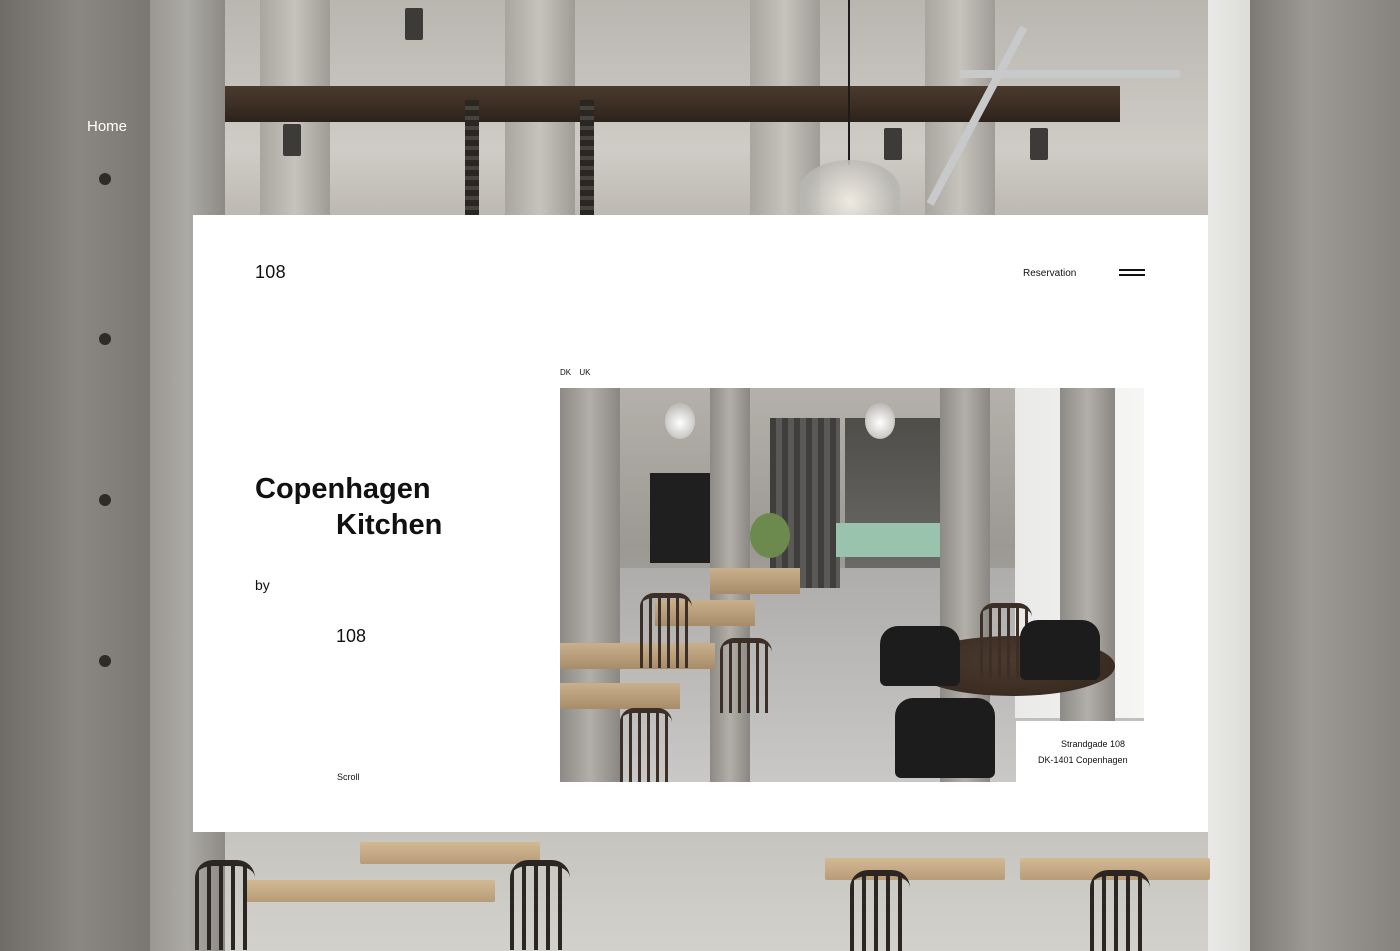 The width and height of the screenshot is (1400, 951). Describe the element at coordinates (565, 372) in the screenshot. I see `language-dk: DK` at that location.